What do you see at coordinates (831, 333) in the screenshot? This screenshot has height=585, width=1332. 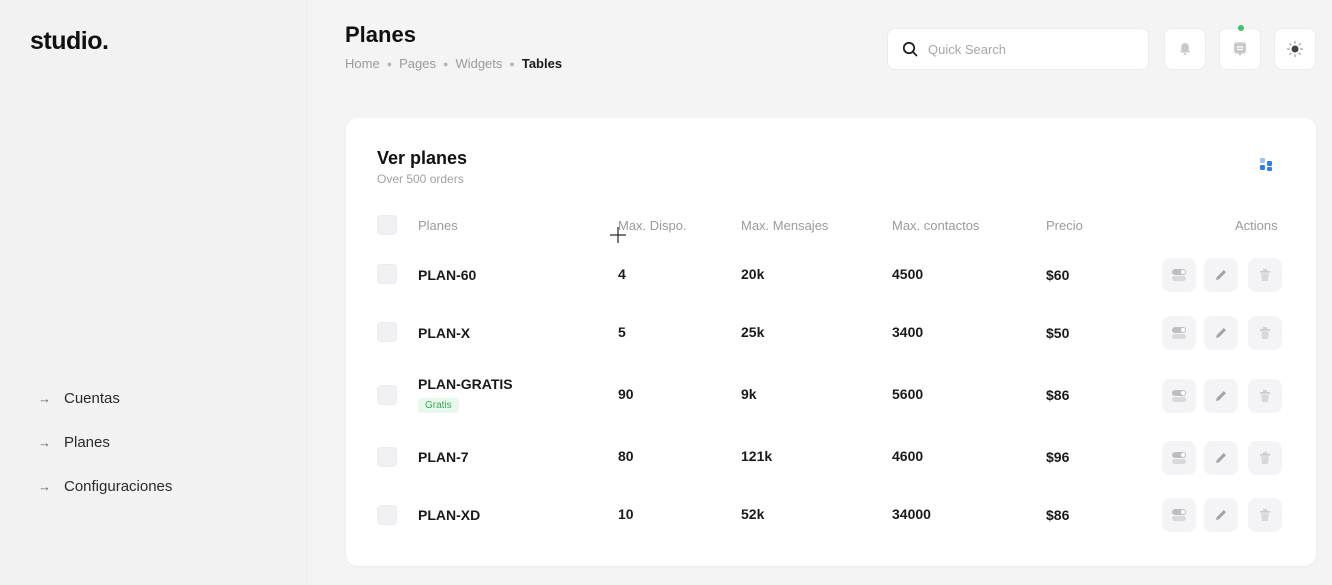 I see `table-row: PLAN-X 5 25k 3400 $50` at bounding box center [831, 333].